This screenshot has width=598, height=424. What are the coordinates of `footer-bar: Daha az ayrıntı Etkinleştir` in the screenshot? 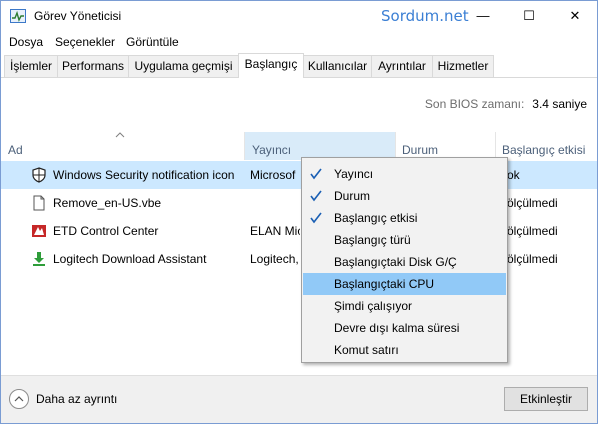 It's located at (299, 399).